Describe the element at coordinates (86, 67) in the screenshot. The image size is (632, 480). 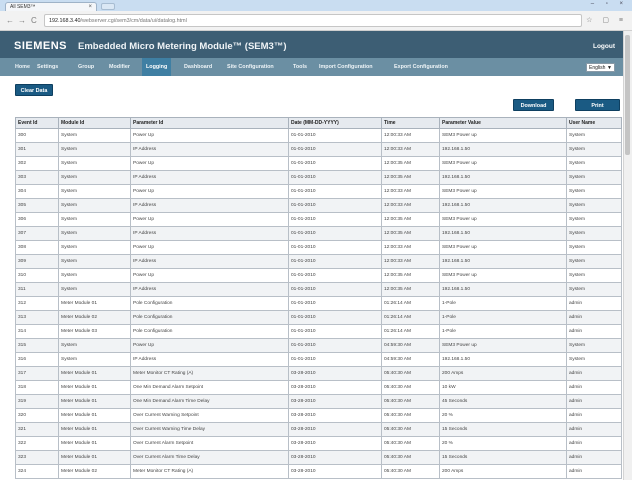
I see `menu-item-group: Group` at that location.